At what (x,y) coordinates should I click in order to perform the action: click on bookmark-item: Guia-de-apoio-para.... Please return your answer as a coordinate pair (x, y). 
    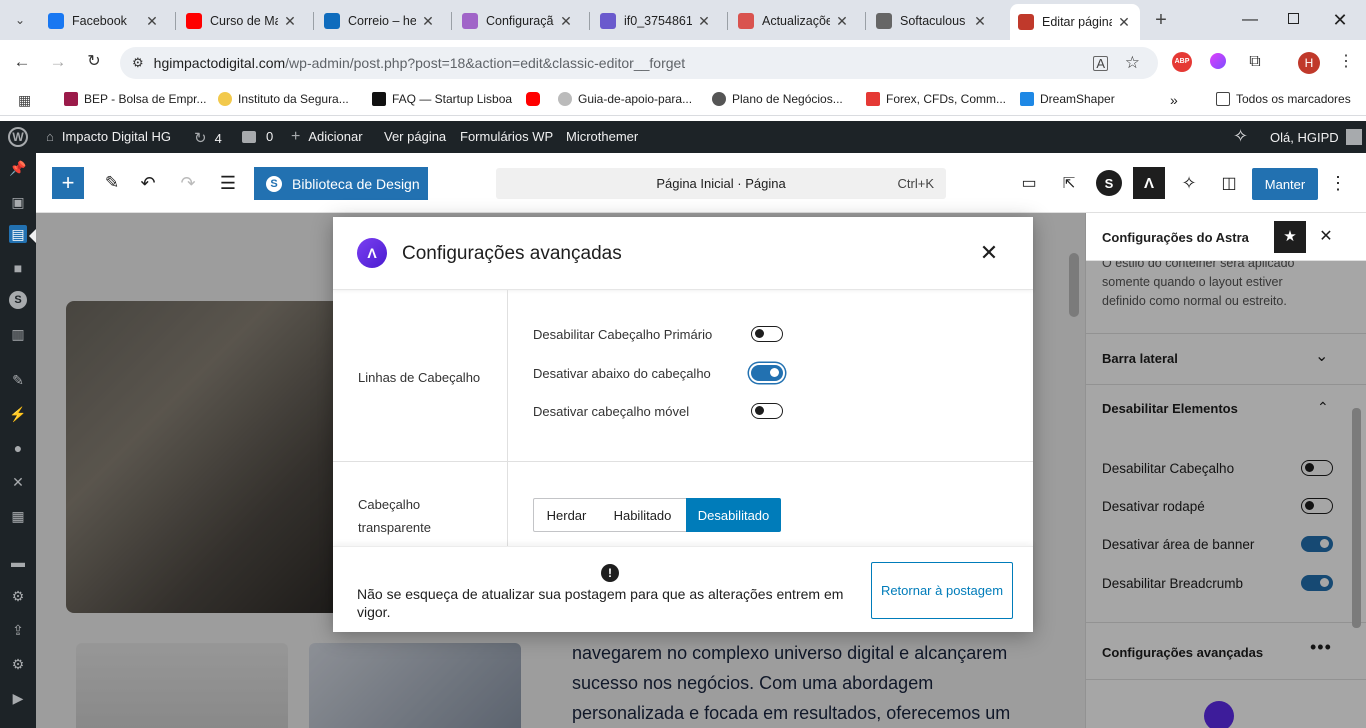
    Looking at the image, I should click on (625, 99).